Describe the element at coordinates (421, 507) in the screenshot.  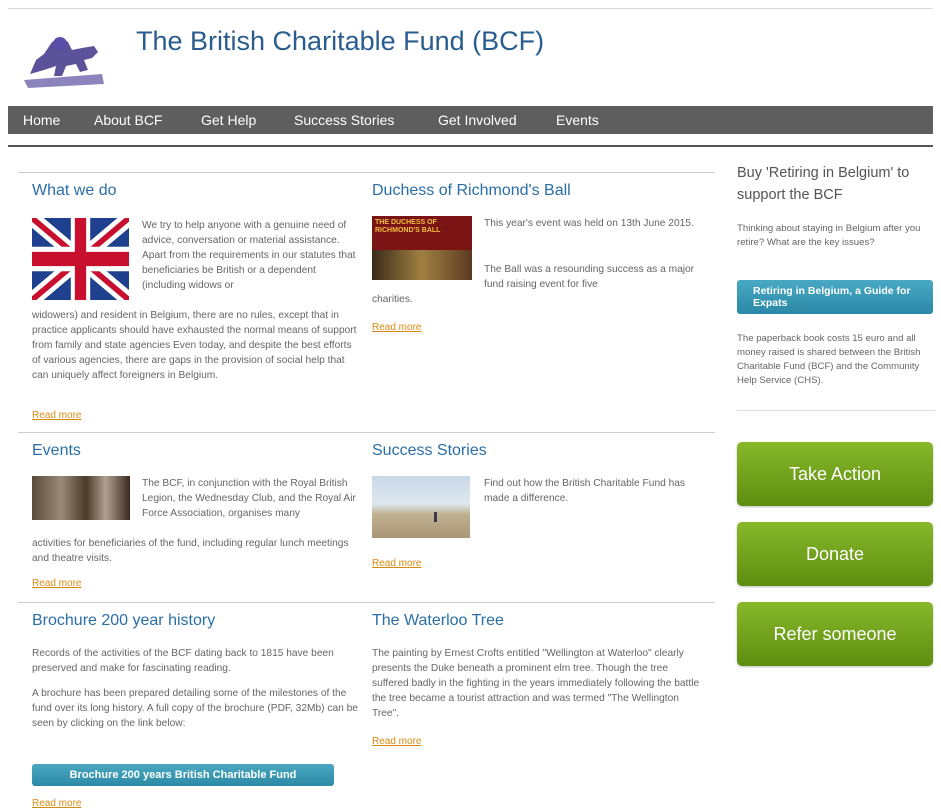
I see `beach-photo` at that location.